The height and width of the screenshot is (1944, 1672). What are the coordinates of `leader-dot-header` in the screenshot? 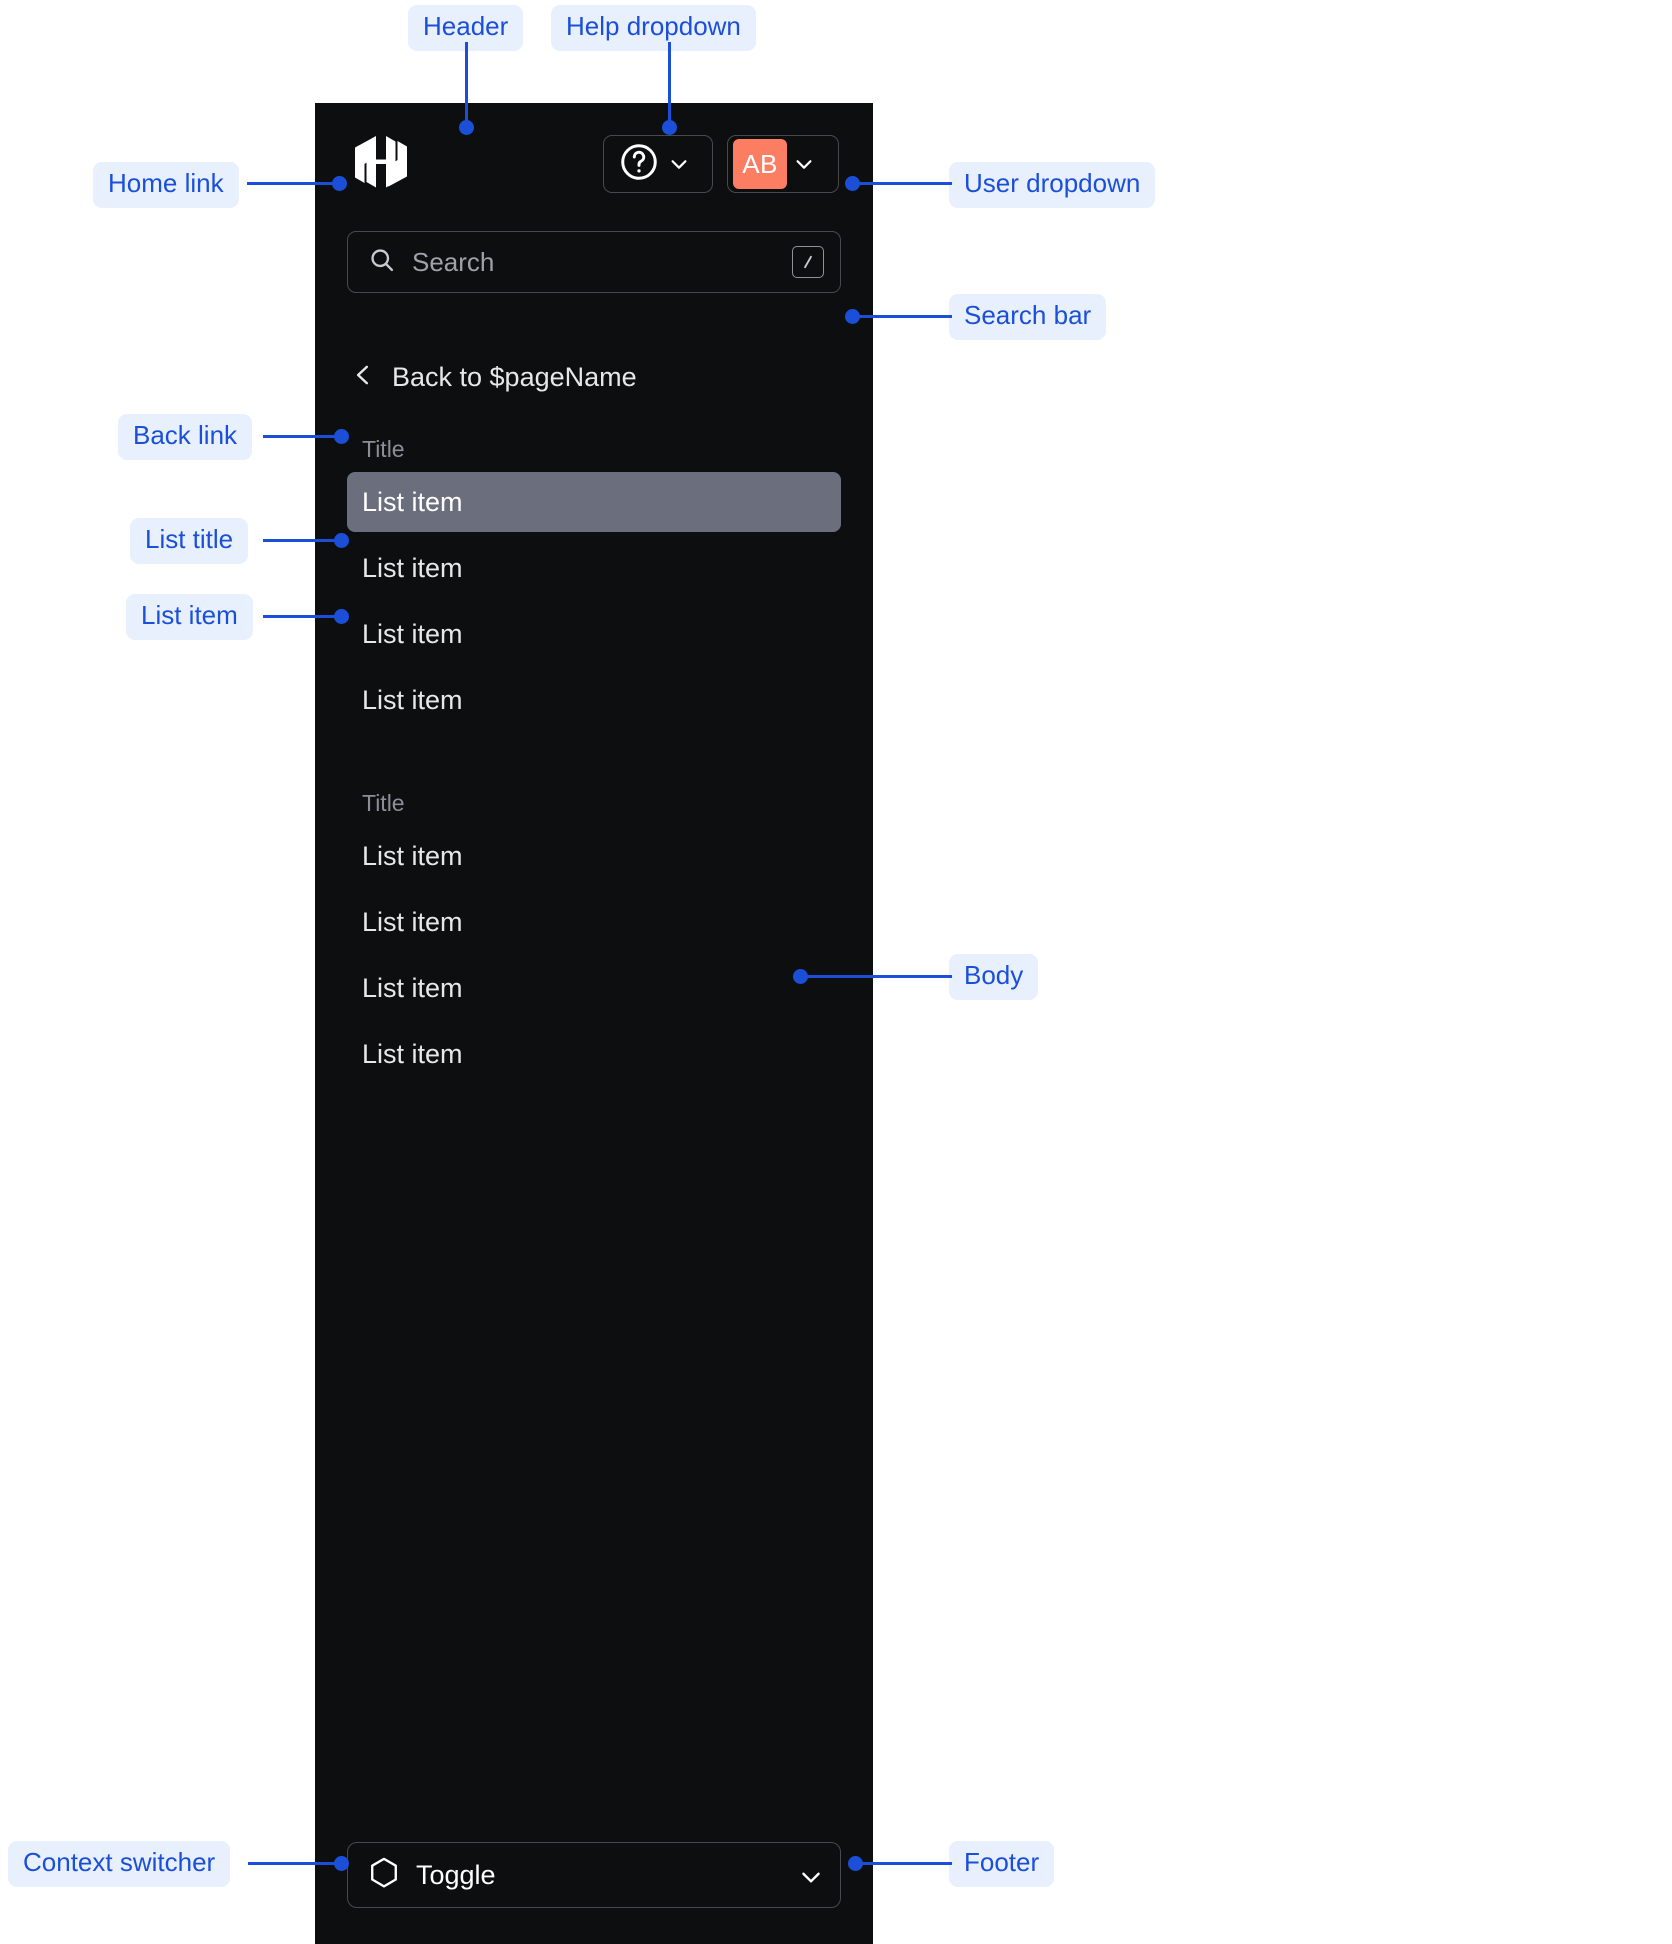 It's located at (466, 127).